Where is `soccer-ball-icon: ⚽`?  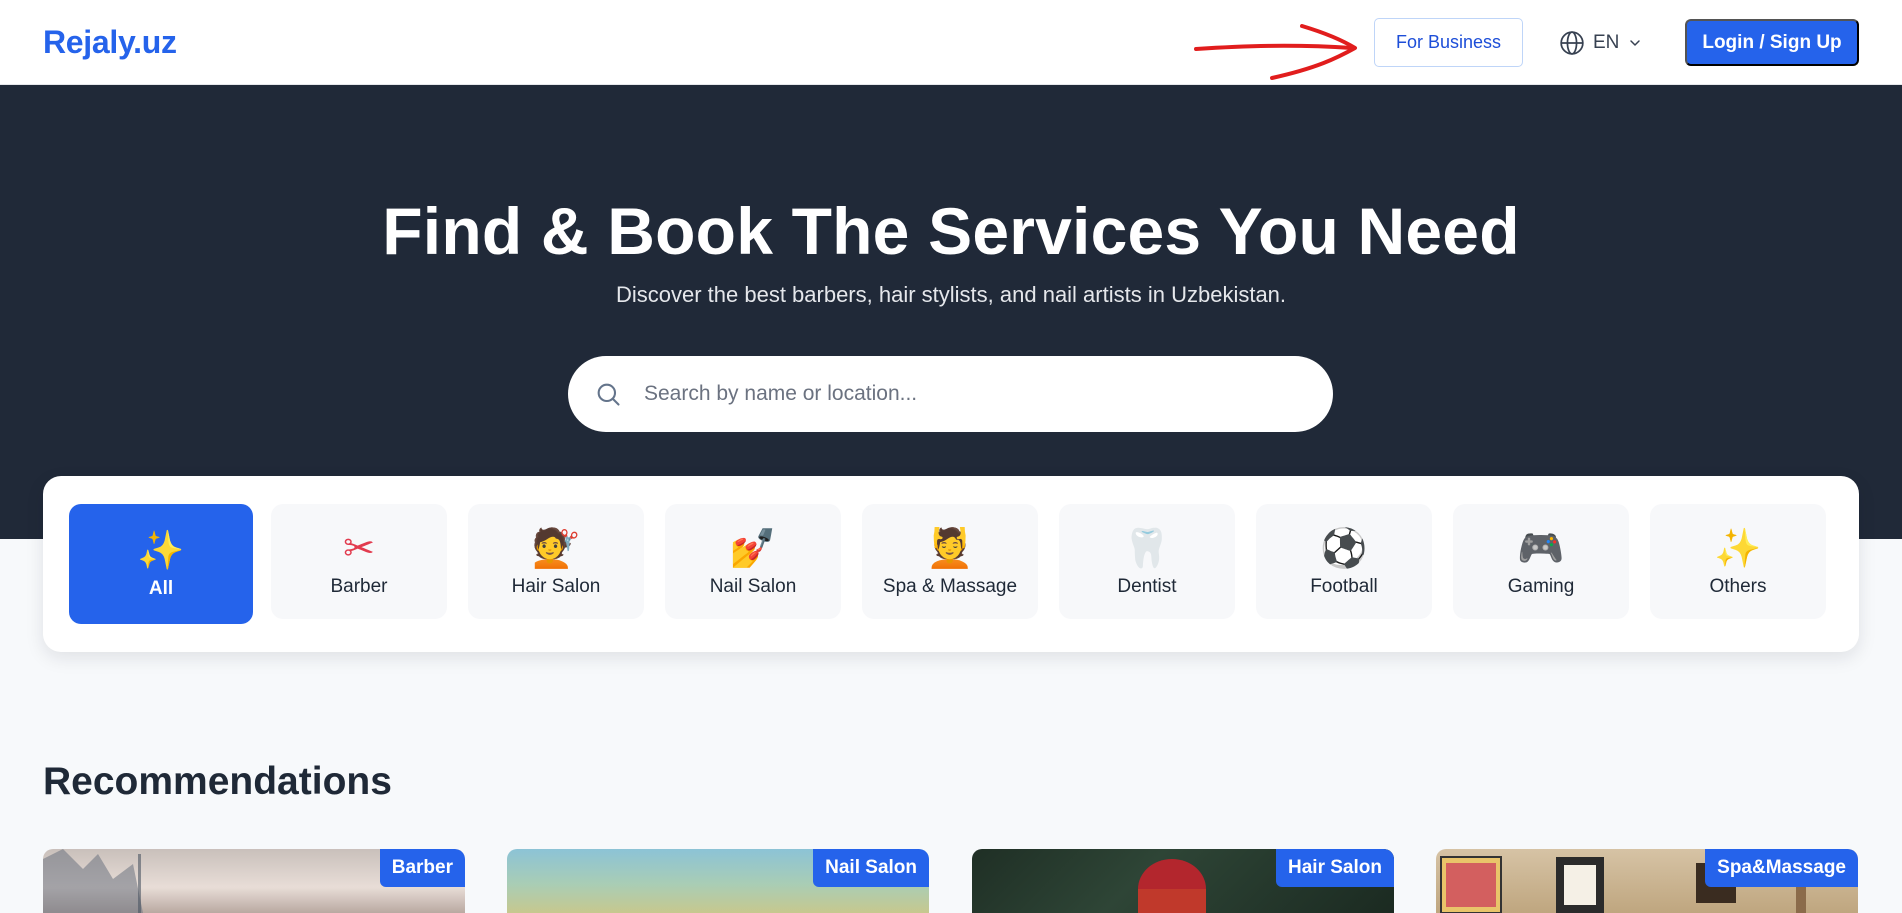
soccer-ball-icon: ⚽ is located at coordinates (1344, 547).